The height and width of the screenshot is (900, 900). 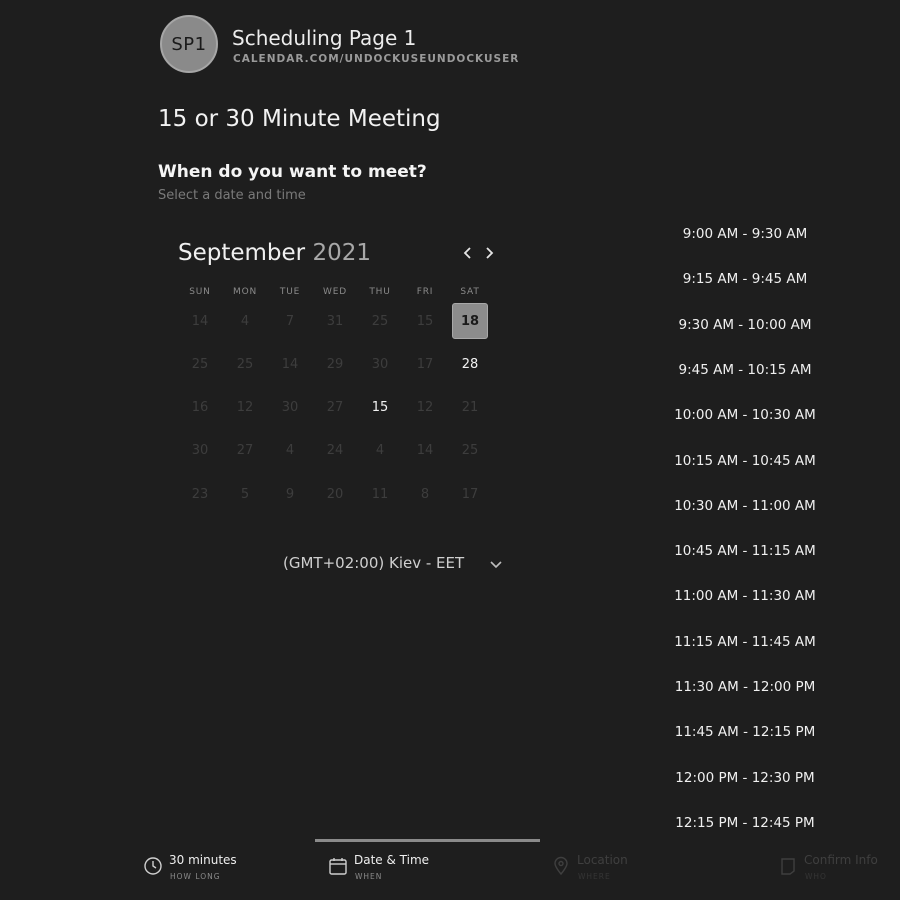 I want to click on chevron-down-icon, so click(x=496, y=564).